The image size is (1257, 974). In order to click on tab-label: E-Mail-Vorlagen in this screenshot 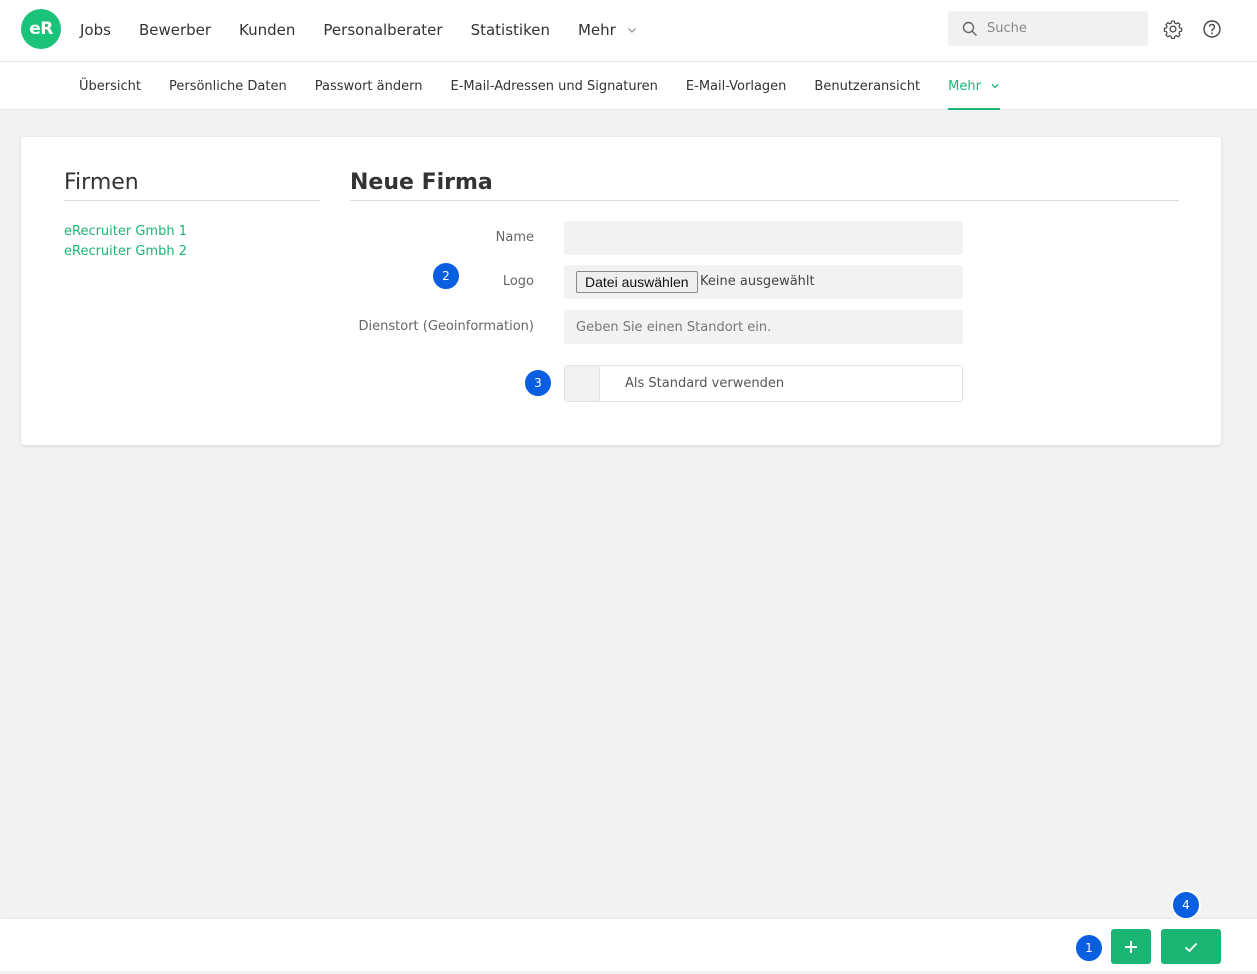, I will do `click(736, 86)`.